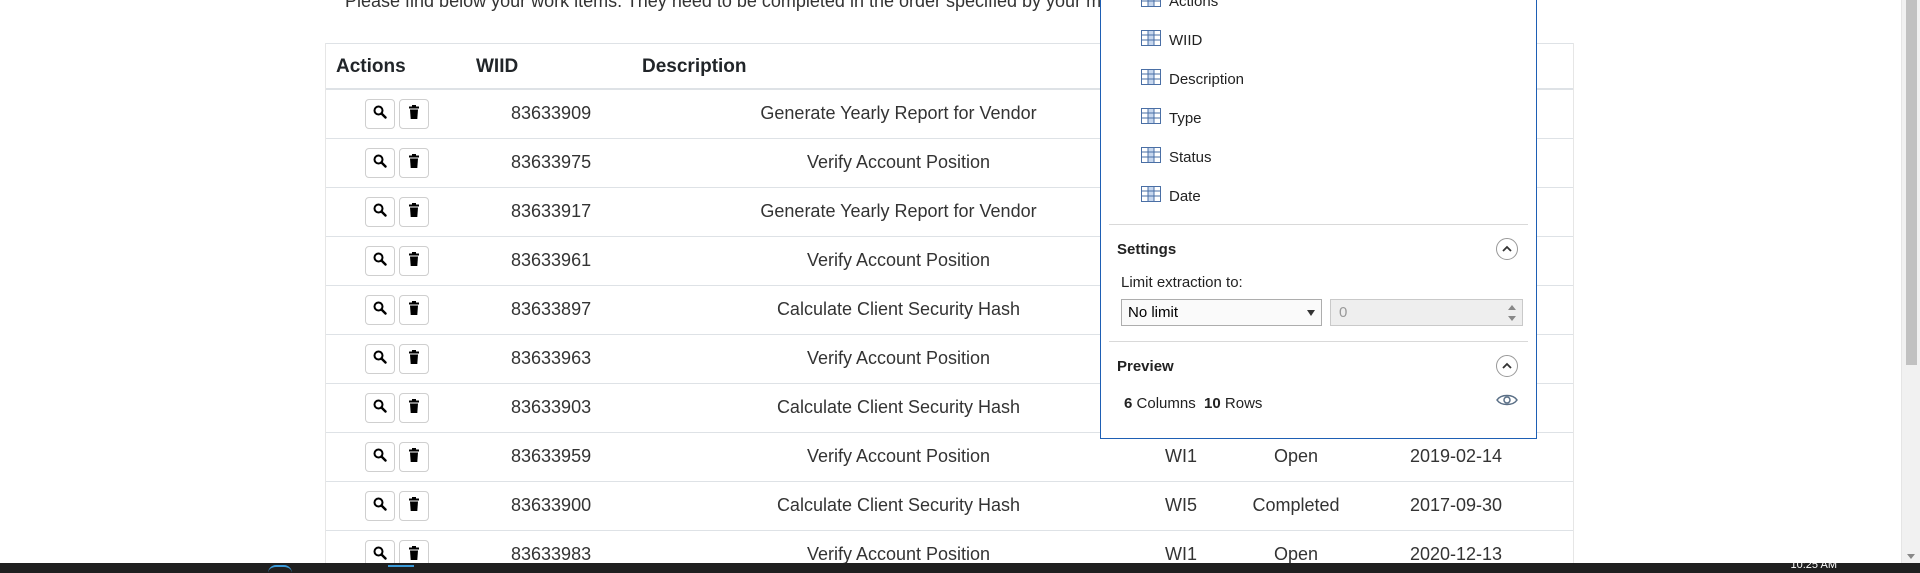 The width and height of the screenshot is (1920, 573). I want to click on chevron-up-icon, so click(1507, 365).